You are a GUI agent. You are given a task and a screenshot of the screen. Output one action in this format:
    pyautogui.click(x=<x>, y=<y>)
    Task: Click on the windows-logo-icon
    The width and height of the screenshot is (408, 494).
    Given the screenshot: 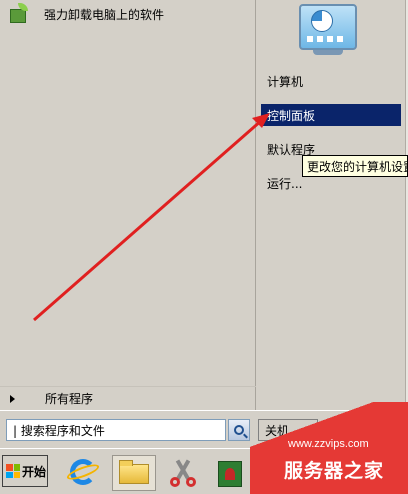 What is the action you would take?
    pyautogui.click(x=13, y=471)
    